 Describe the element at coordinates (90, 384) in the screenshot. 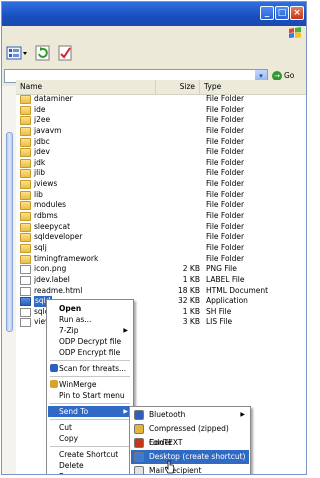

I see `context-menu-item: WinMerge` at that location.